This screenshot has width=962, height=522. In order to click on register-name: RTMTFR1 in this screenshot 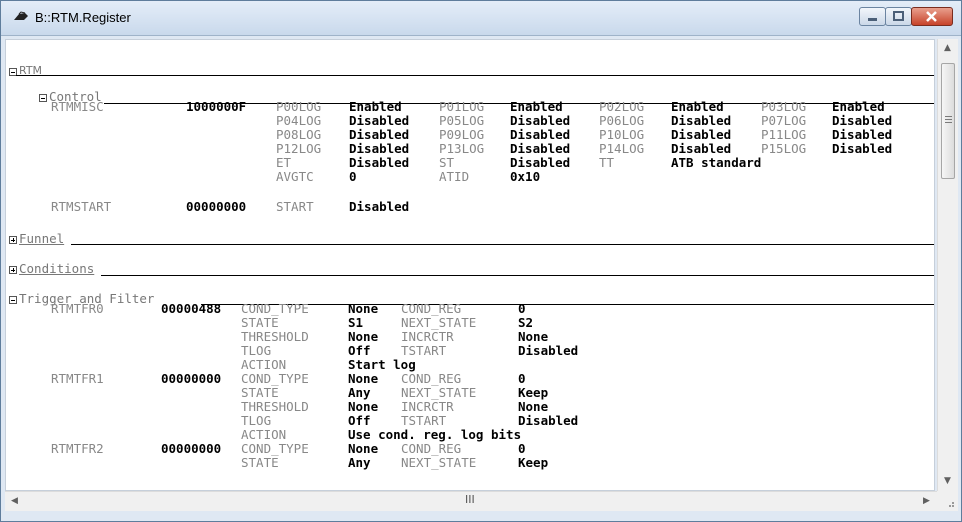, I will do `click(77, 378)`.